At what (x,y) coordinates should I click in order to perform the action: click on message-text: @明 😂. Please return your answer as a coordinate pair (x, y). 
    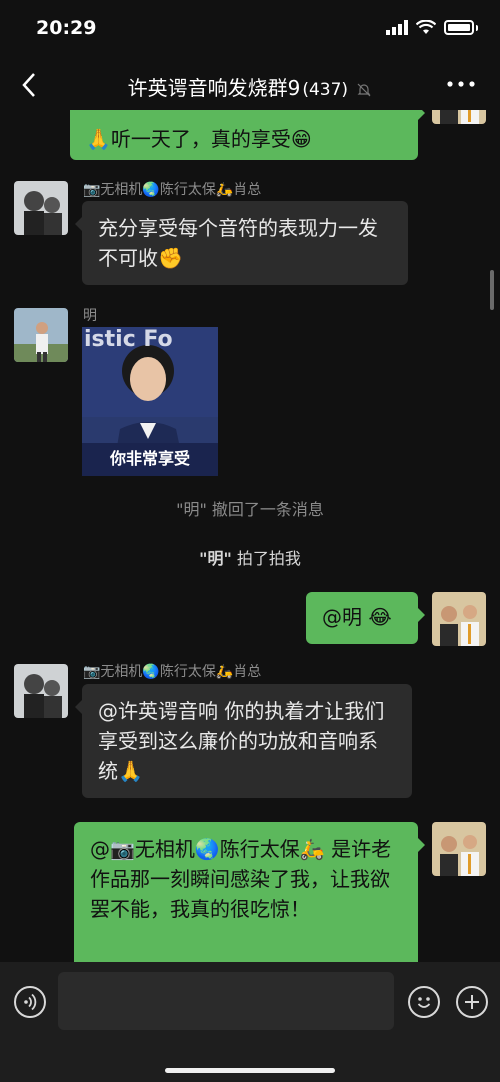
    Looking at the image, I should click on (357, 617).